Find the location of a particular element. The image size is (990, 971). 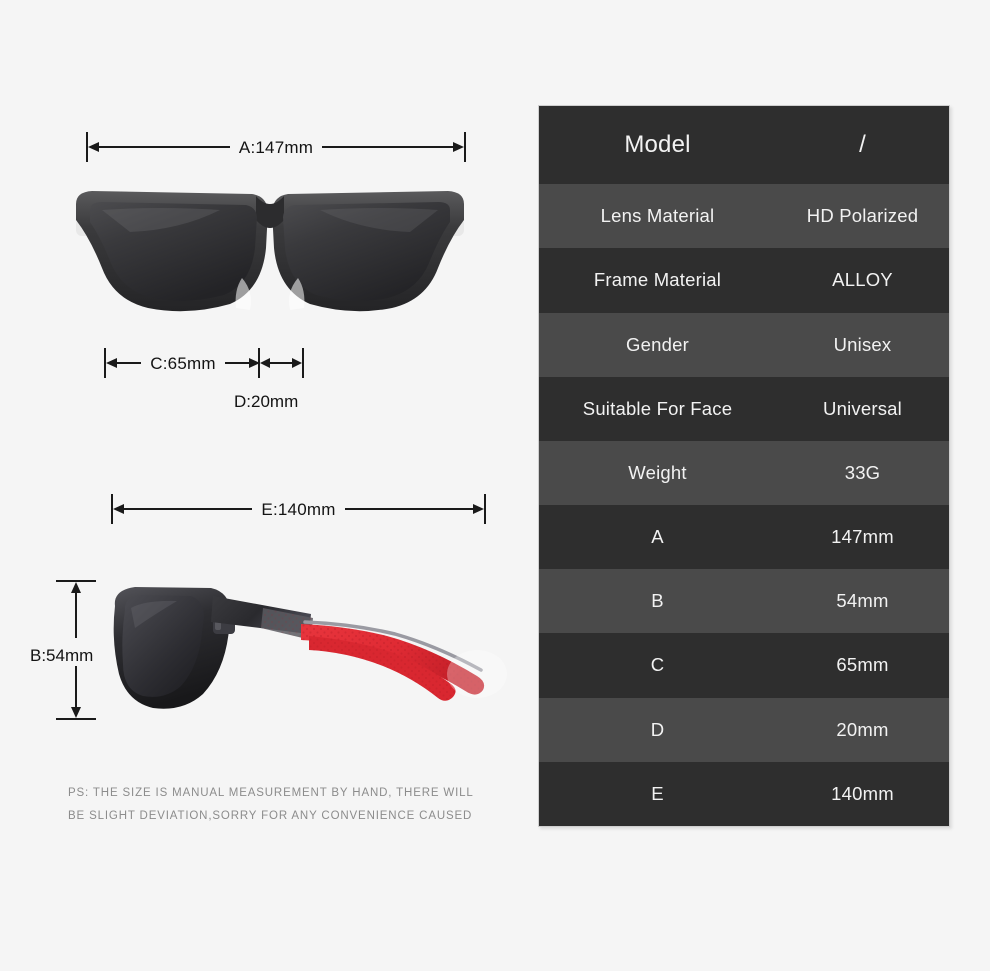

dimension-e-label: E:140mm is located at coordinates (298, 509).